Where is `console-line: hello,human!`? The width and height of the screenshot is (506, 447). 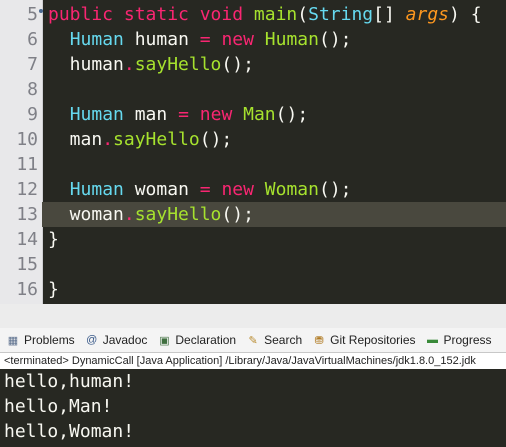 console-line: hello,human! is located at coordinates (69, 381).